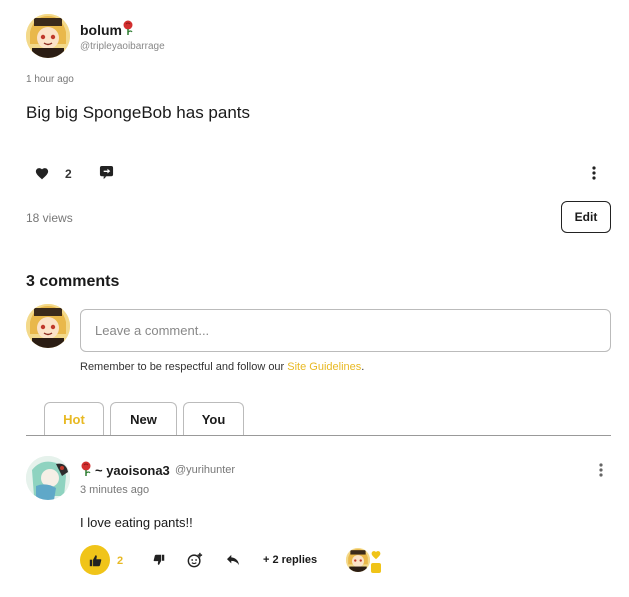  What do you see at coordinates (122, 46) in the screenshot?
I see `post-handle: @tripleyaoibarrage` at bounding box center [122, 46].